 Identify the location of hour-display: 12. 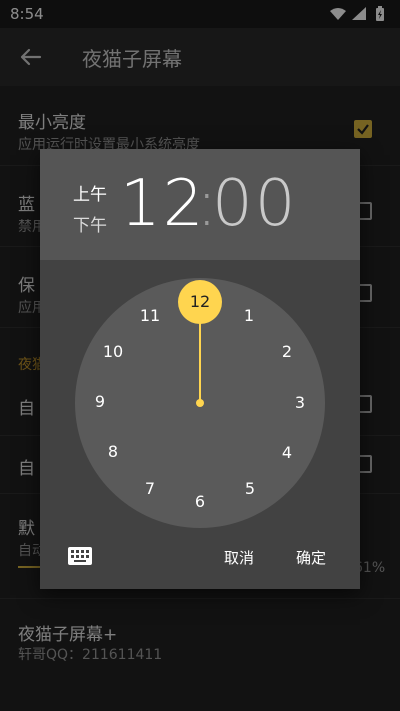
(162, 204).